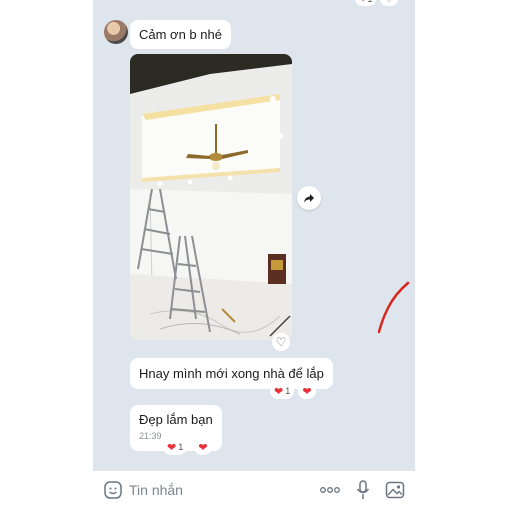 The width and height of the screenshot is (508, 509). I want to click on share-icon, so click(309, 198).